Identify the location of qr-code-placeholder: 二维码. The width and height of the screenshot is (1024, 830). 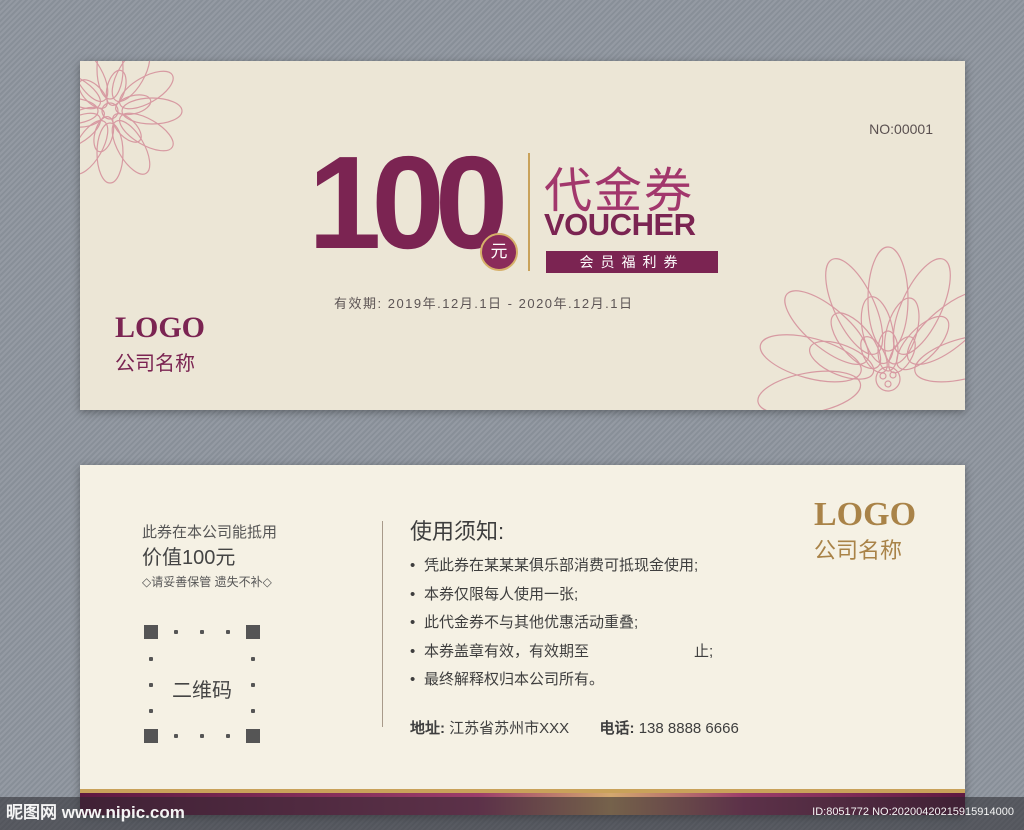
(202, 684).